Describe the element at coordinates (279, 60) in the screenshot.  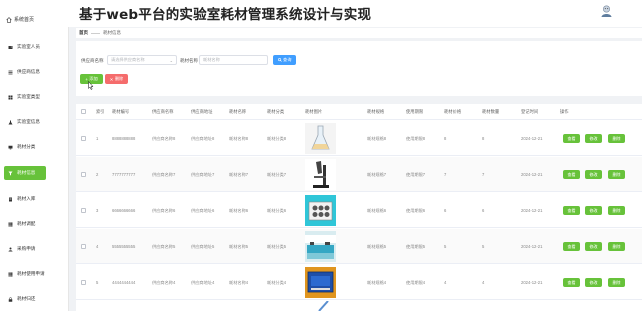
I see `search-icon` at that location.